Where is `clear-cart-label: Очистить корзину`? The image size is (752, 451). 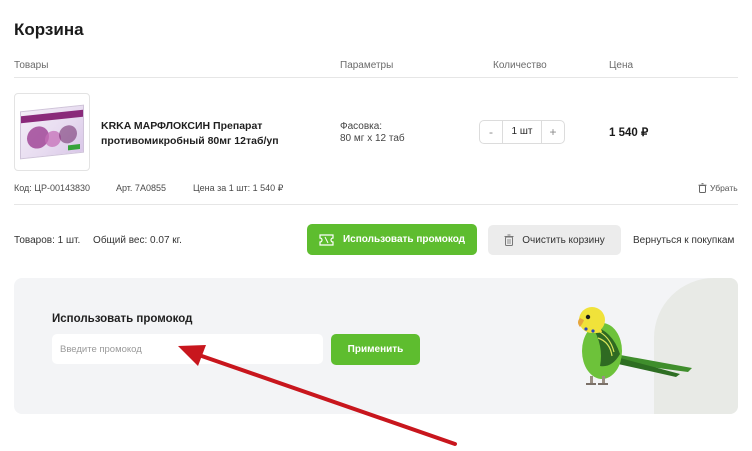
clear-cart-label: Очистить корзину is located at coordinates (563, 240).